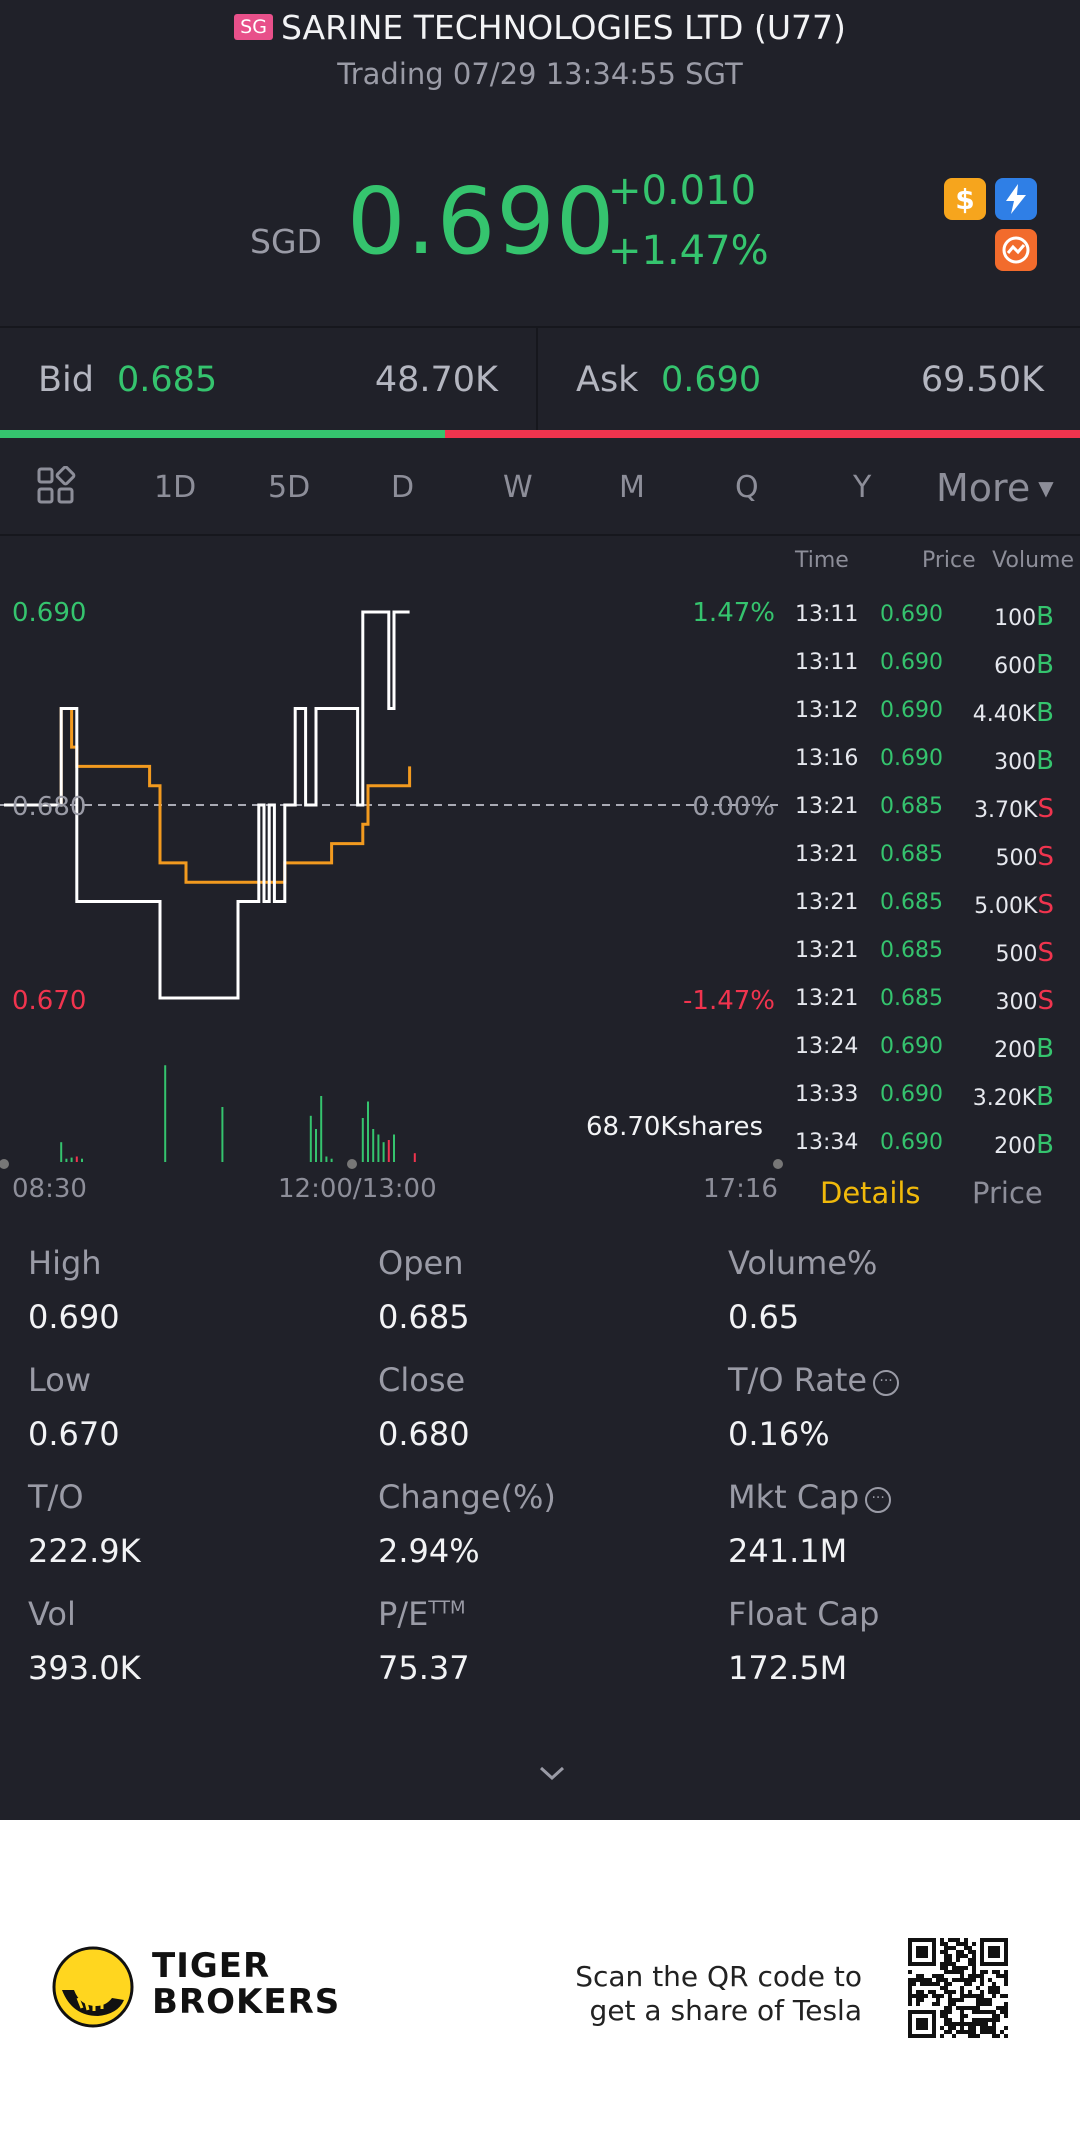  I want to click on stat-label: Vol, so click(52, 1614).